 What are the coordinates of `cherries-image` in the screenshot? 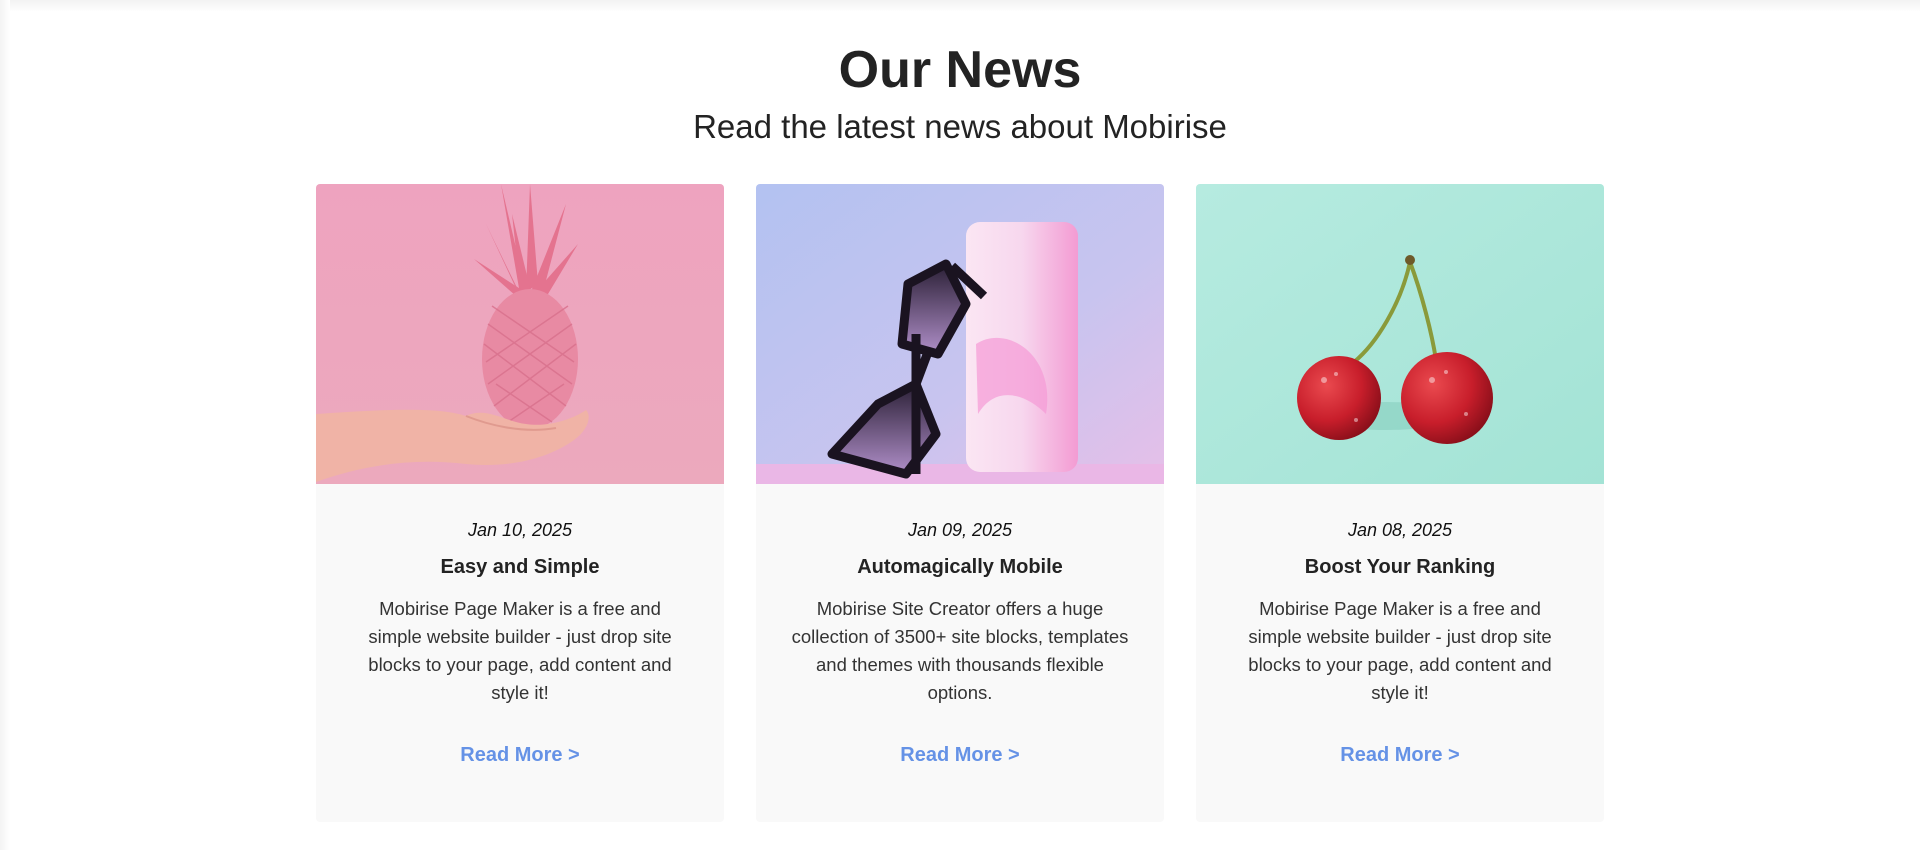 It's located at (1400, 334).